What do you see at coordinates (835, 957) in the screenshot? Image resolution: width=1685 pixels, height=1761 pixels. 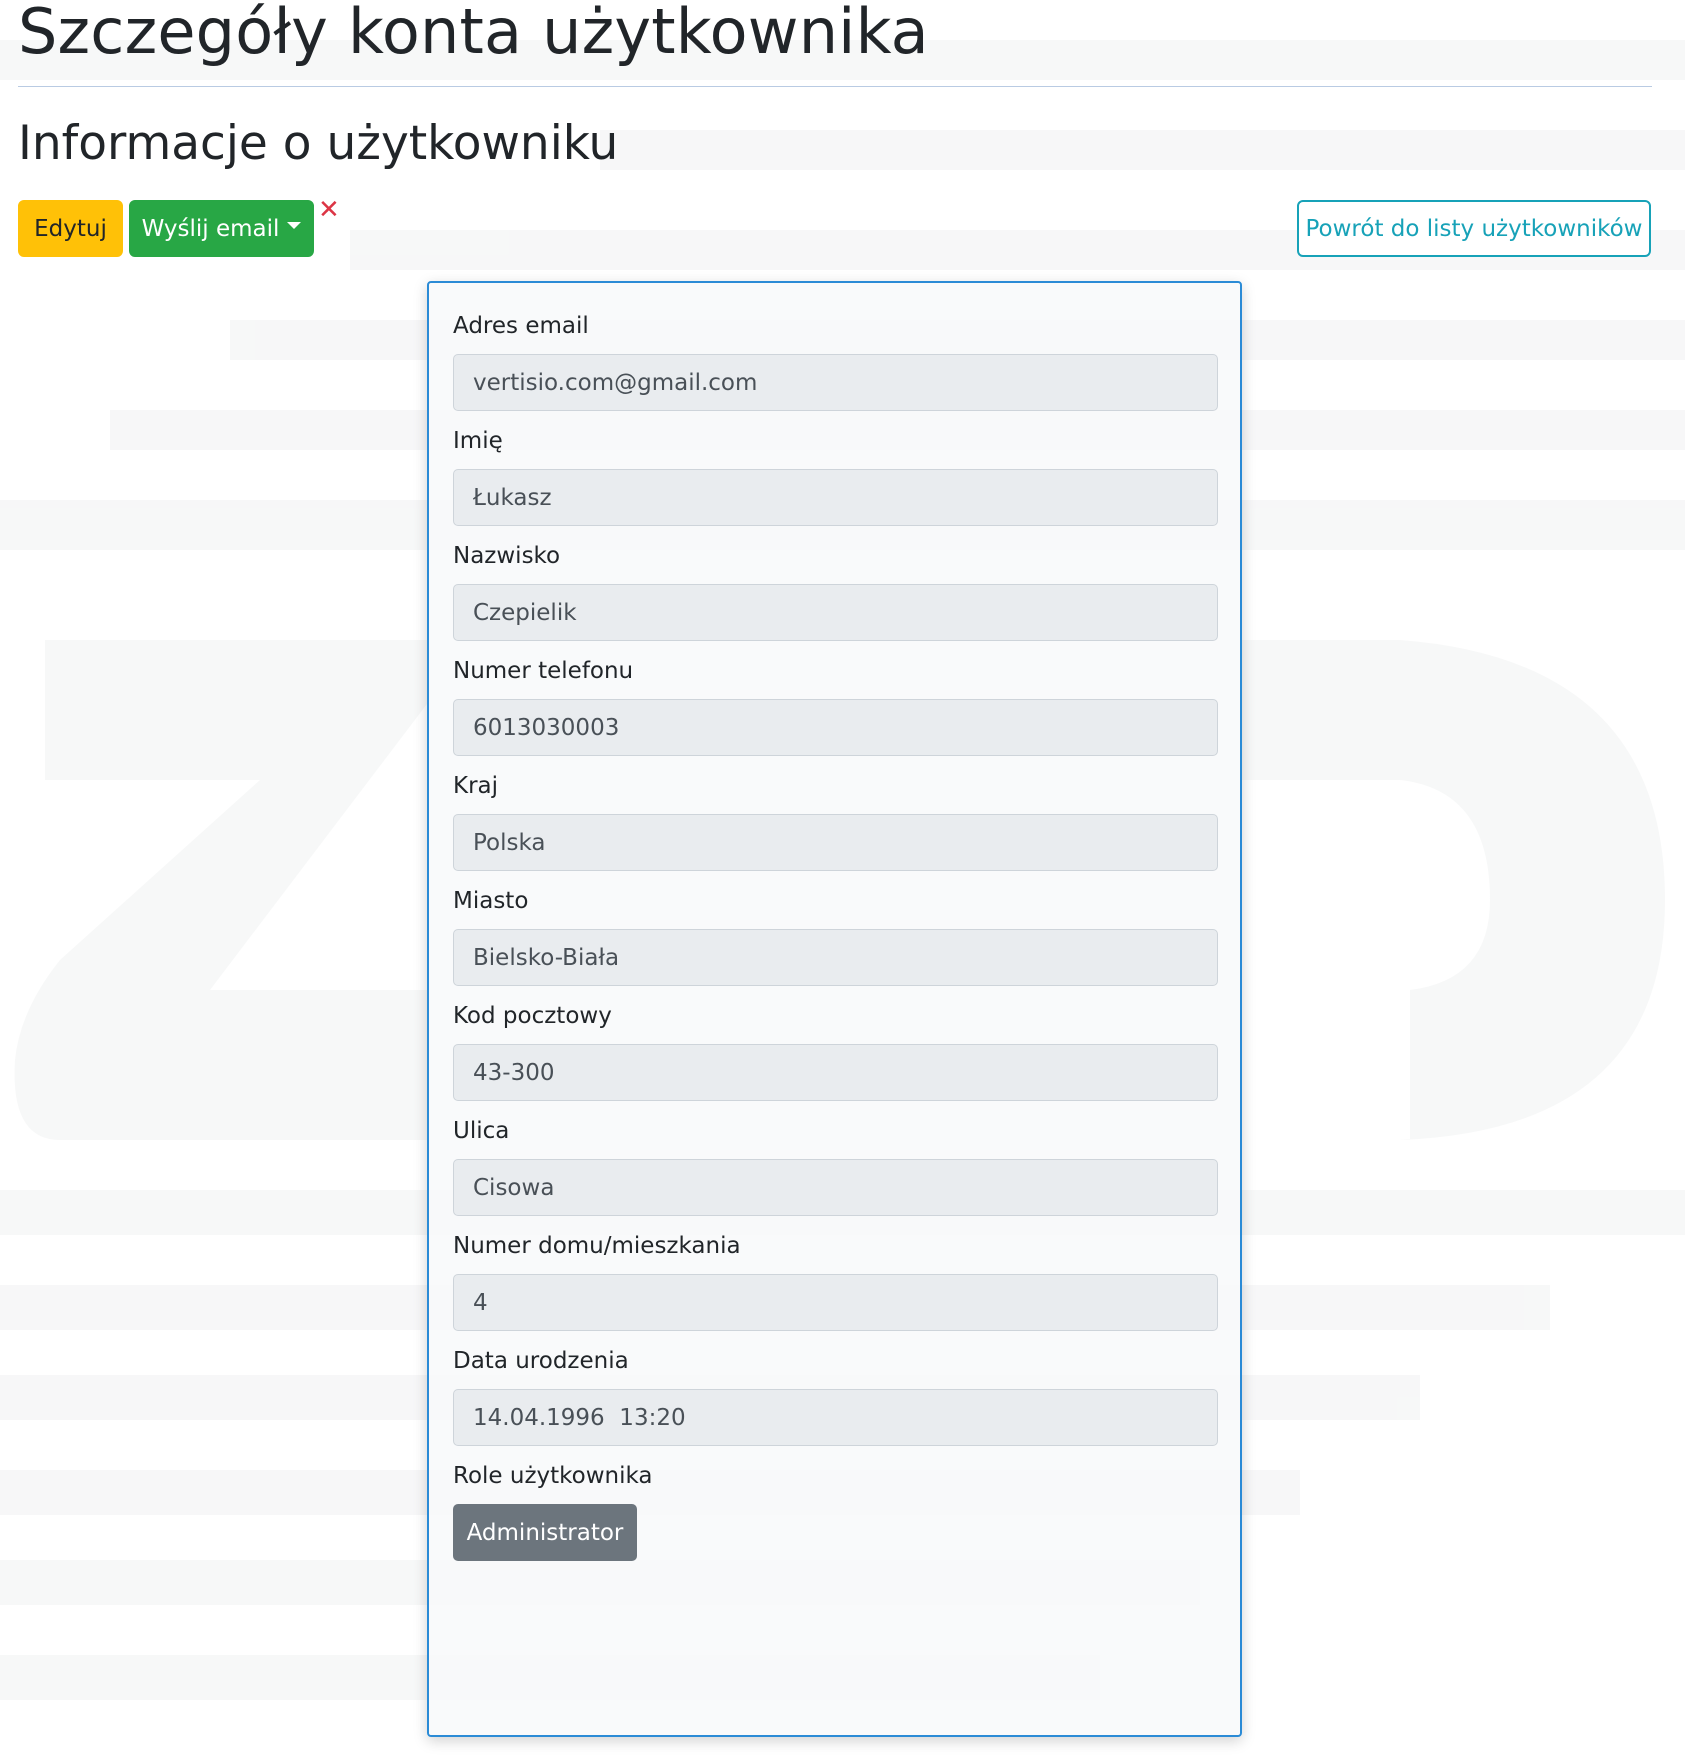 I see `city-field` at bounding box center [835, 957].